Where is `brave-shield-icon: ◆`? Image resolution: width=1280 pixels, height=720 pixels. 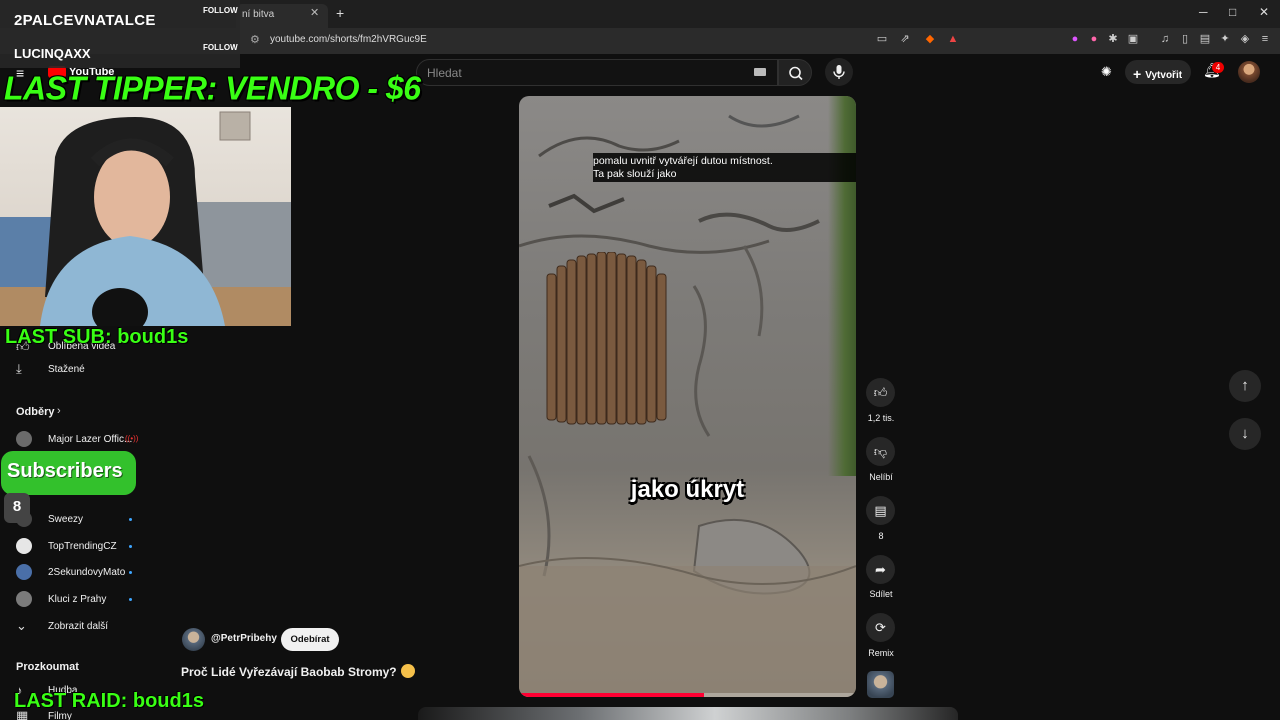 brave-shield-icon: ◆ is located at coordinates (930, 39).